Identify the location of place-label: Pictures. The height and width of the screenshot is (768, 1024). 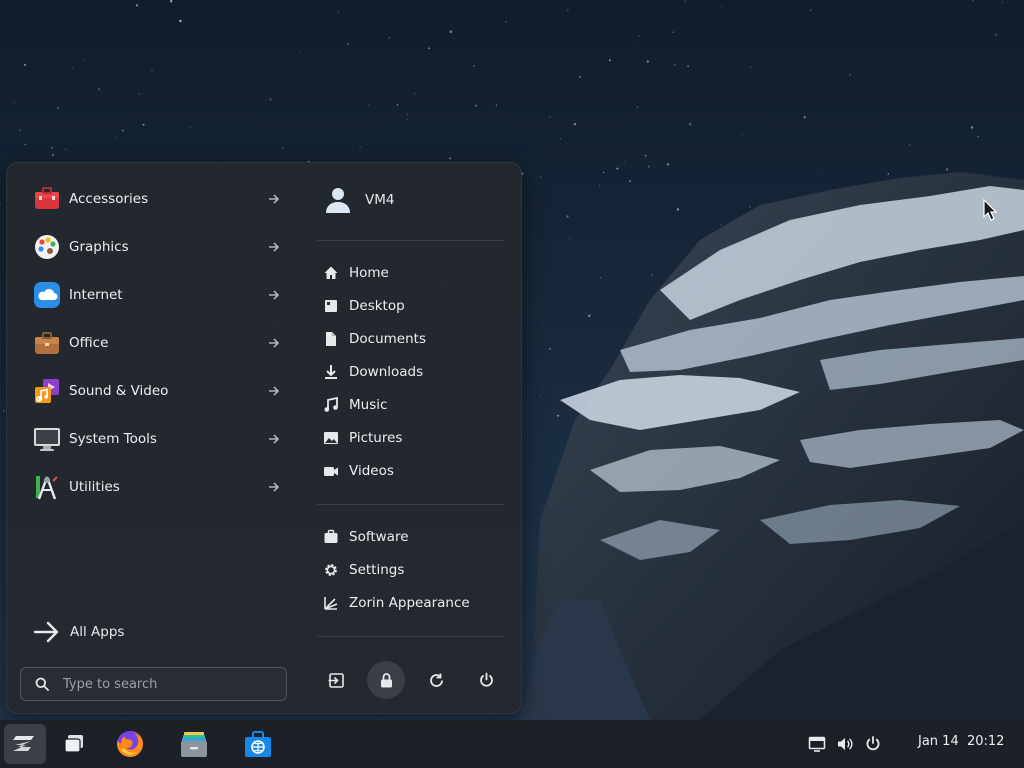
(376, 437).